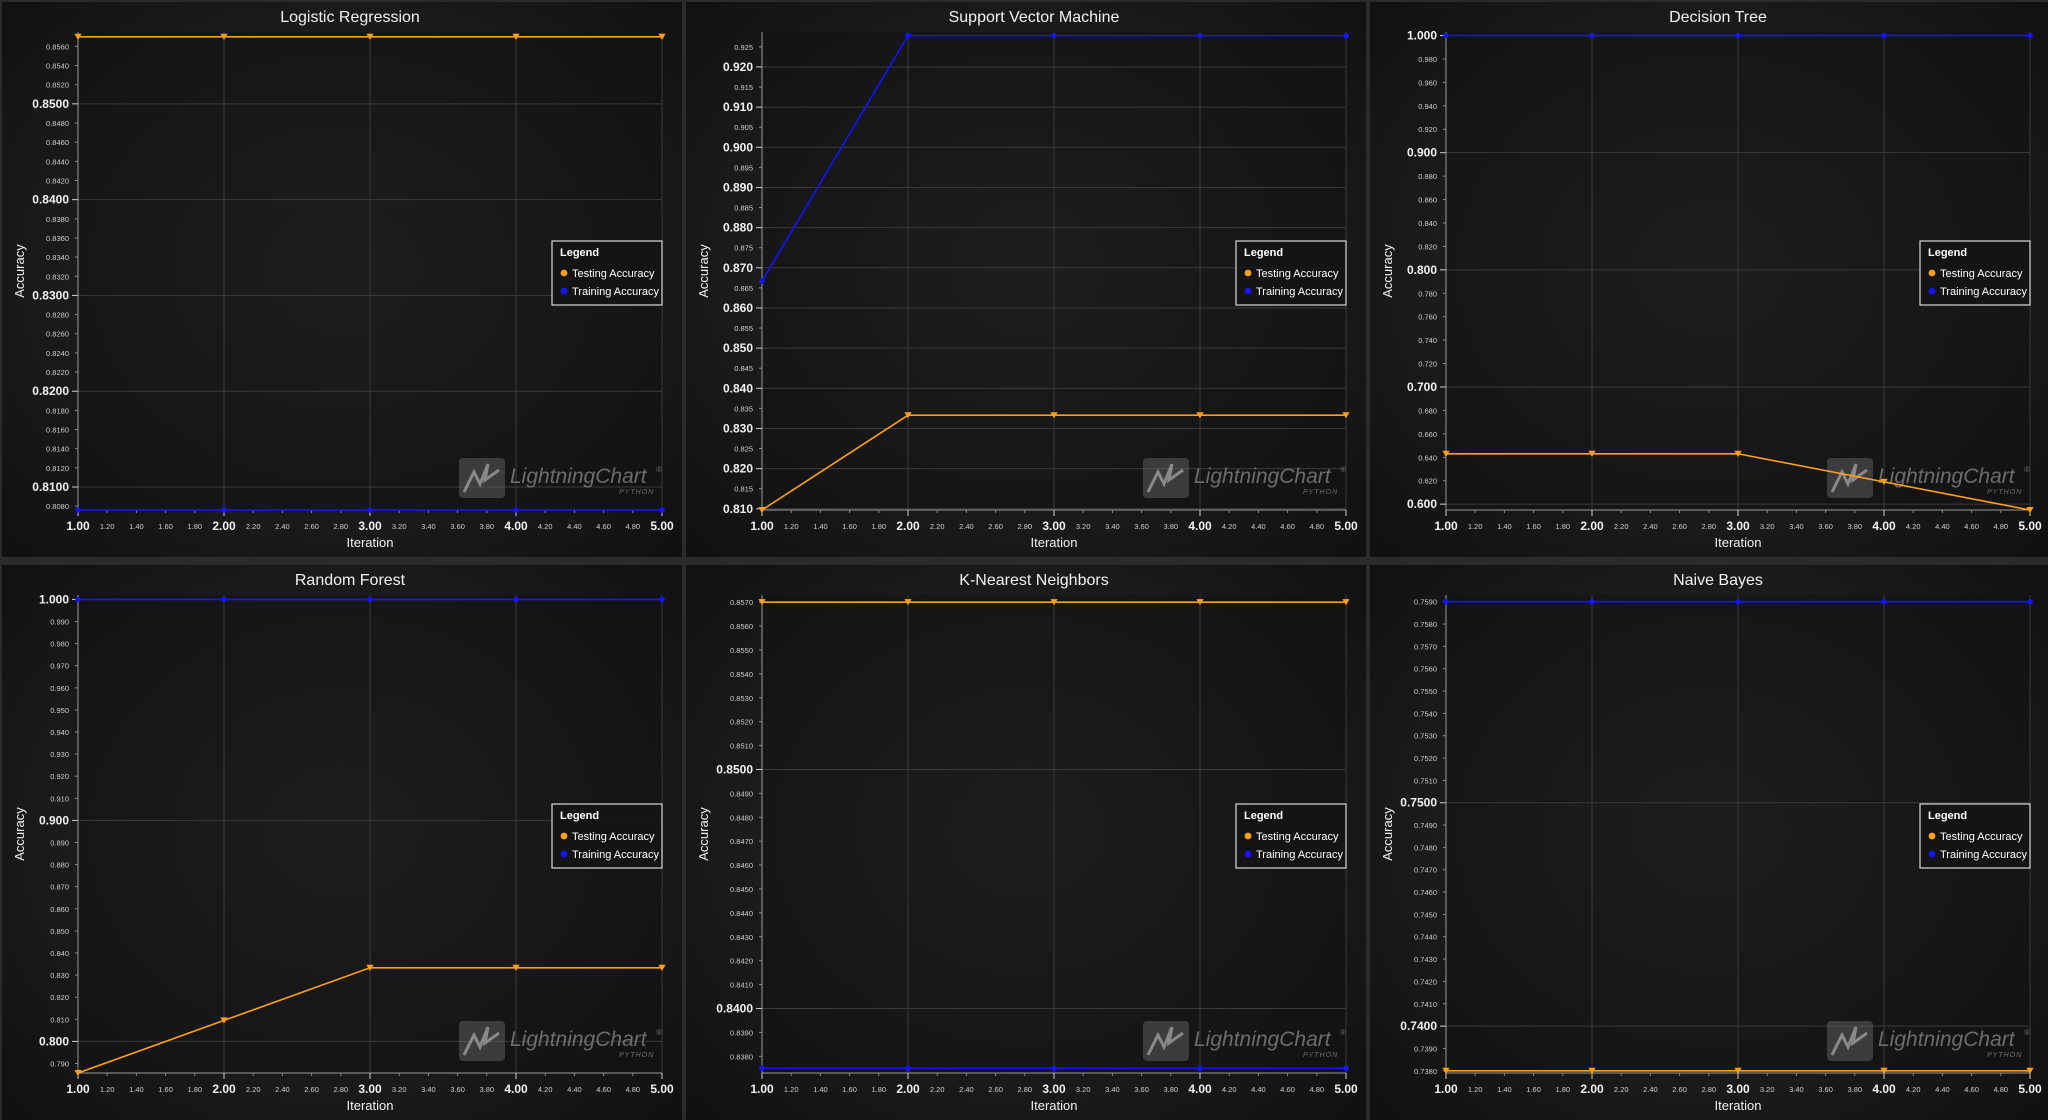  I want to click on y-minor-tick-label: 0.865, so click(743, 288).